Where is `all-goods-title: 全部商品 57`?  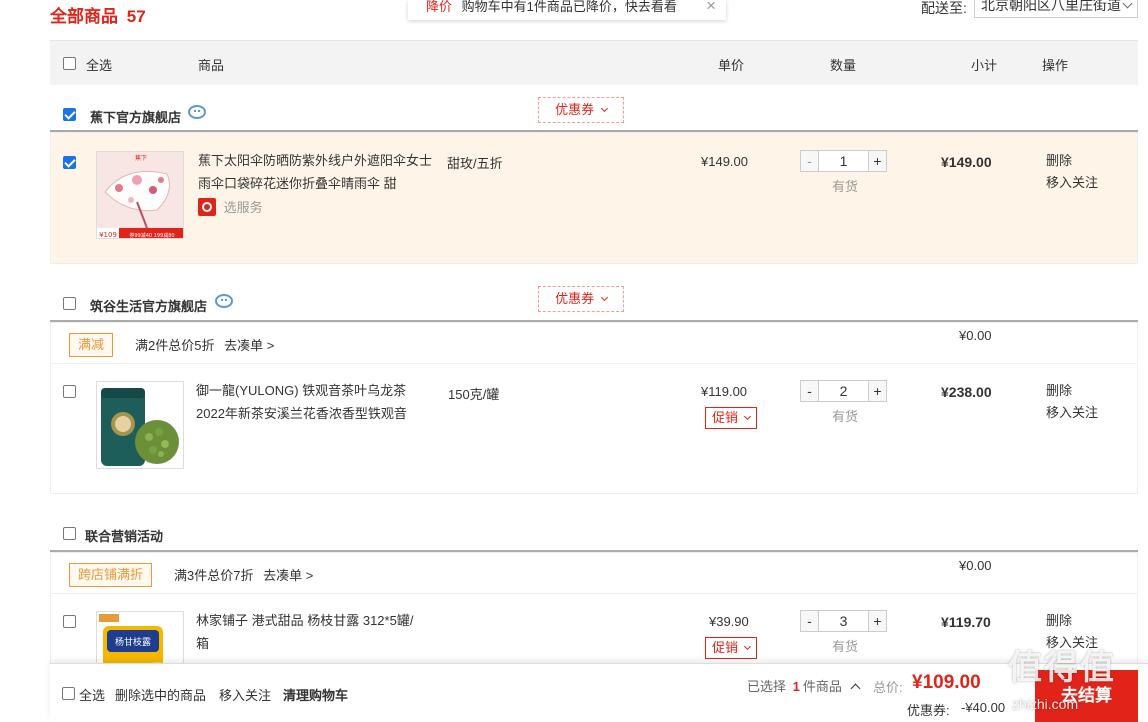 all-goods-title: 全部商品 57 is located at coordinates (98, 14).